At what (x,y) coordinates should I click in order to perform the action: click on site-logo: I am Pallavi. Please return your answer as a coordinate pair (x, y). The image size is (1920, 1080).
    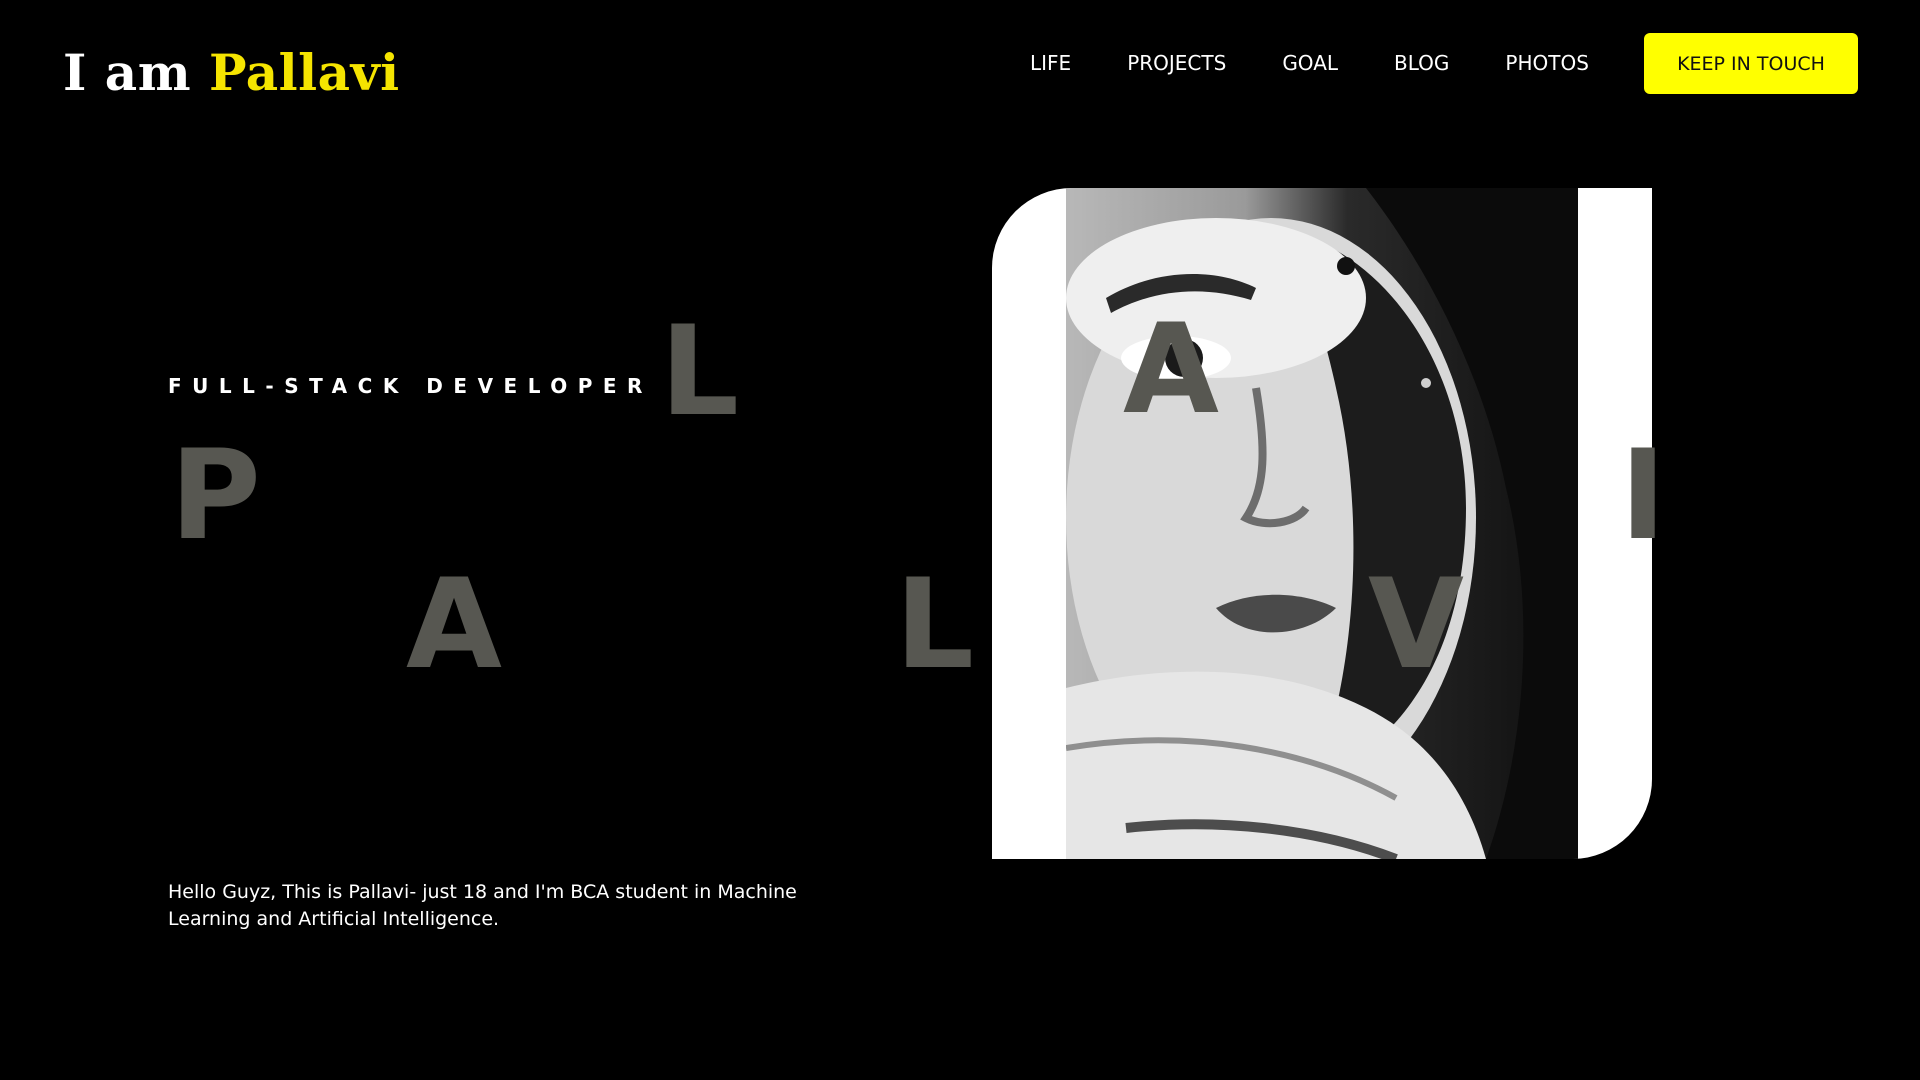
    Looking at the image, I should click on (231, 73).